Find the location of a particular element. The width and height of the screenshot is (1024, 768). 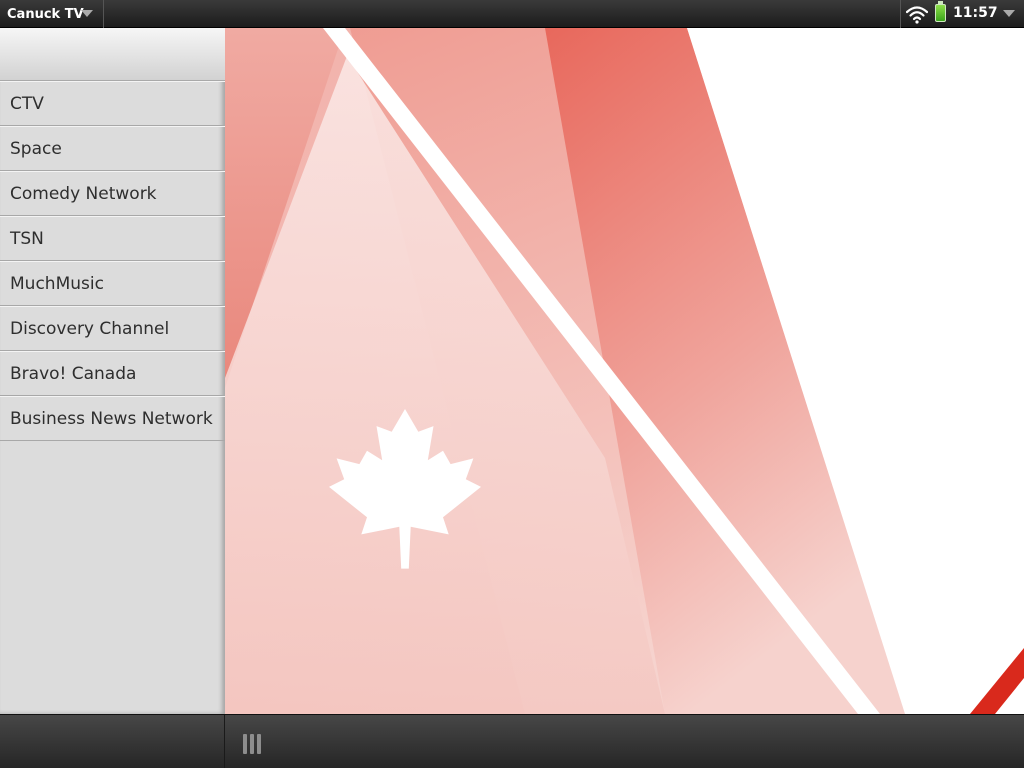

sidebar-item-discovery-channel: Discovery Channel is located at coordinates (112, 328).